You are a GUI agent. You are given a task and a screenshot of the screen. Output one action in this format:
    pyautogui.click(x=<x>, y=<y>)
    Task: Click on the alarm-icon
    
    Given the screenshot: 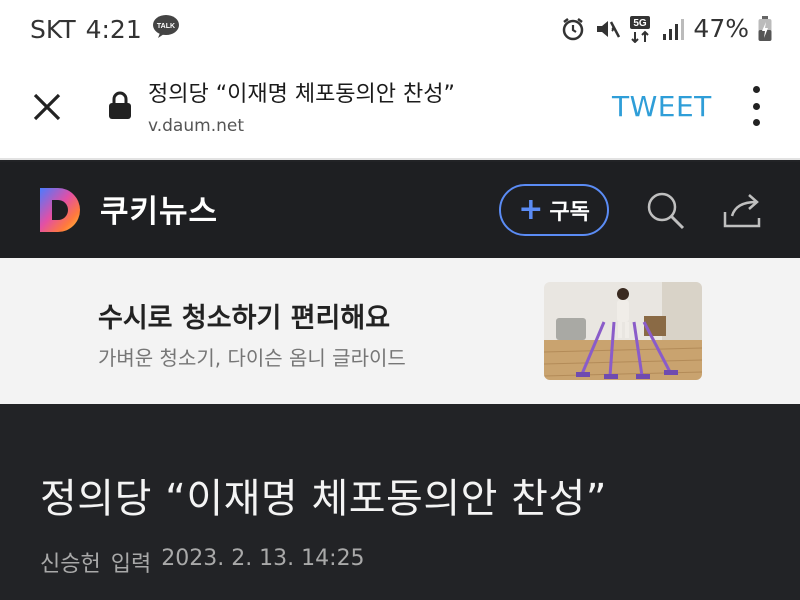 What is the action you would take?
    pyautogui.click(x=573, y=29)
    